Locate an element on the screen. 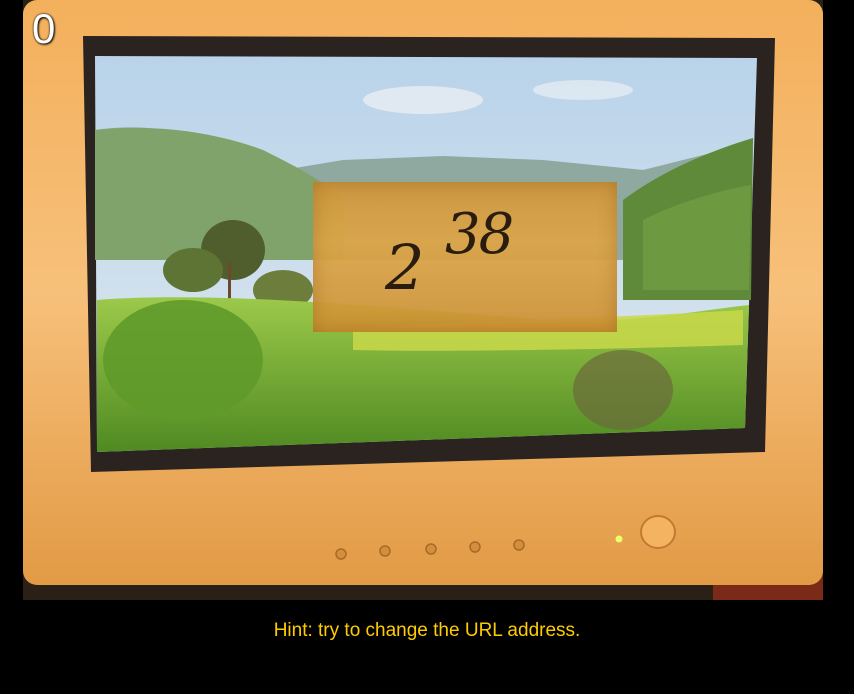  puzzle-exponent: 38 is located at coordinates (479, 234).